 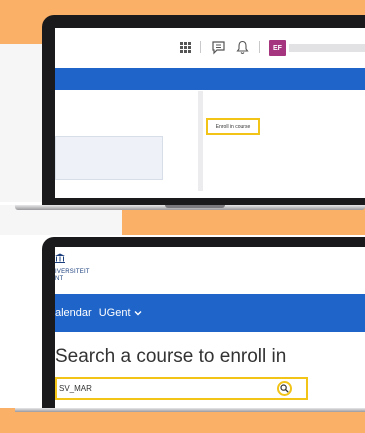 I want to click on university-logo-icon, so click(x=60, y=258).